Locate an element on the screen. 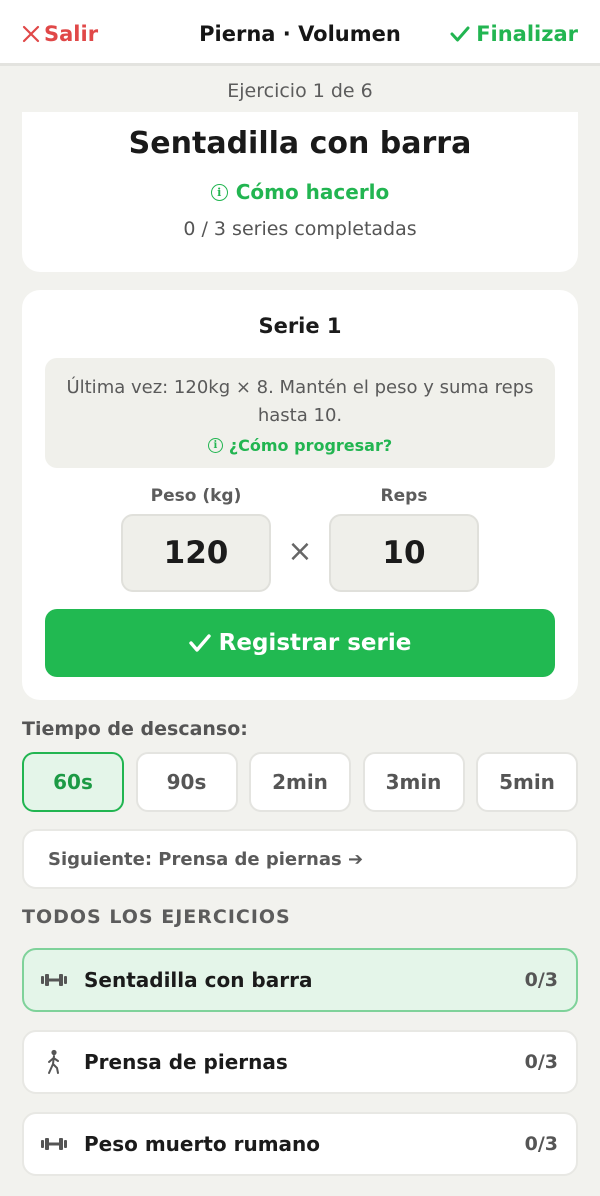 This screenshot has height=1196, width=600. all-exercises-title: TODOS LOS EJERCICIOS is located at coordinates (156, 917).